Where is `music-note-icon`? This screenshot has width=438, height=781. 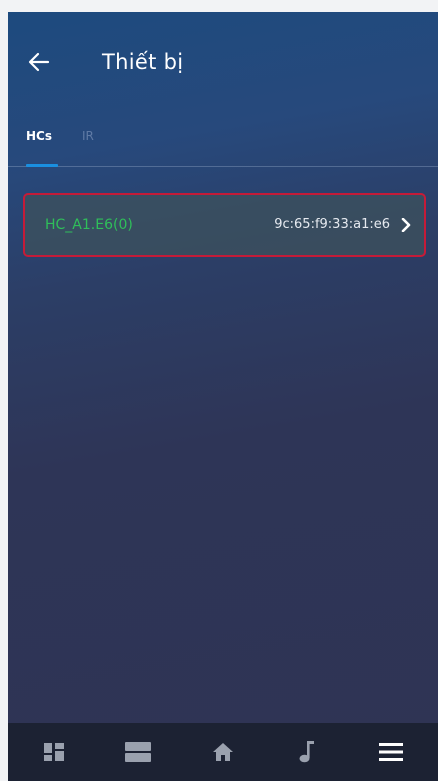
music-note-icon is located at coordinates (306, 752).